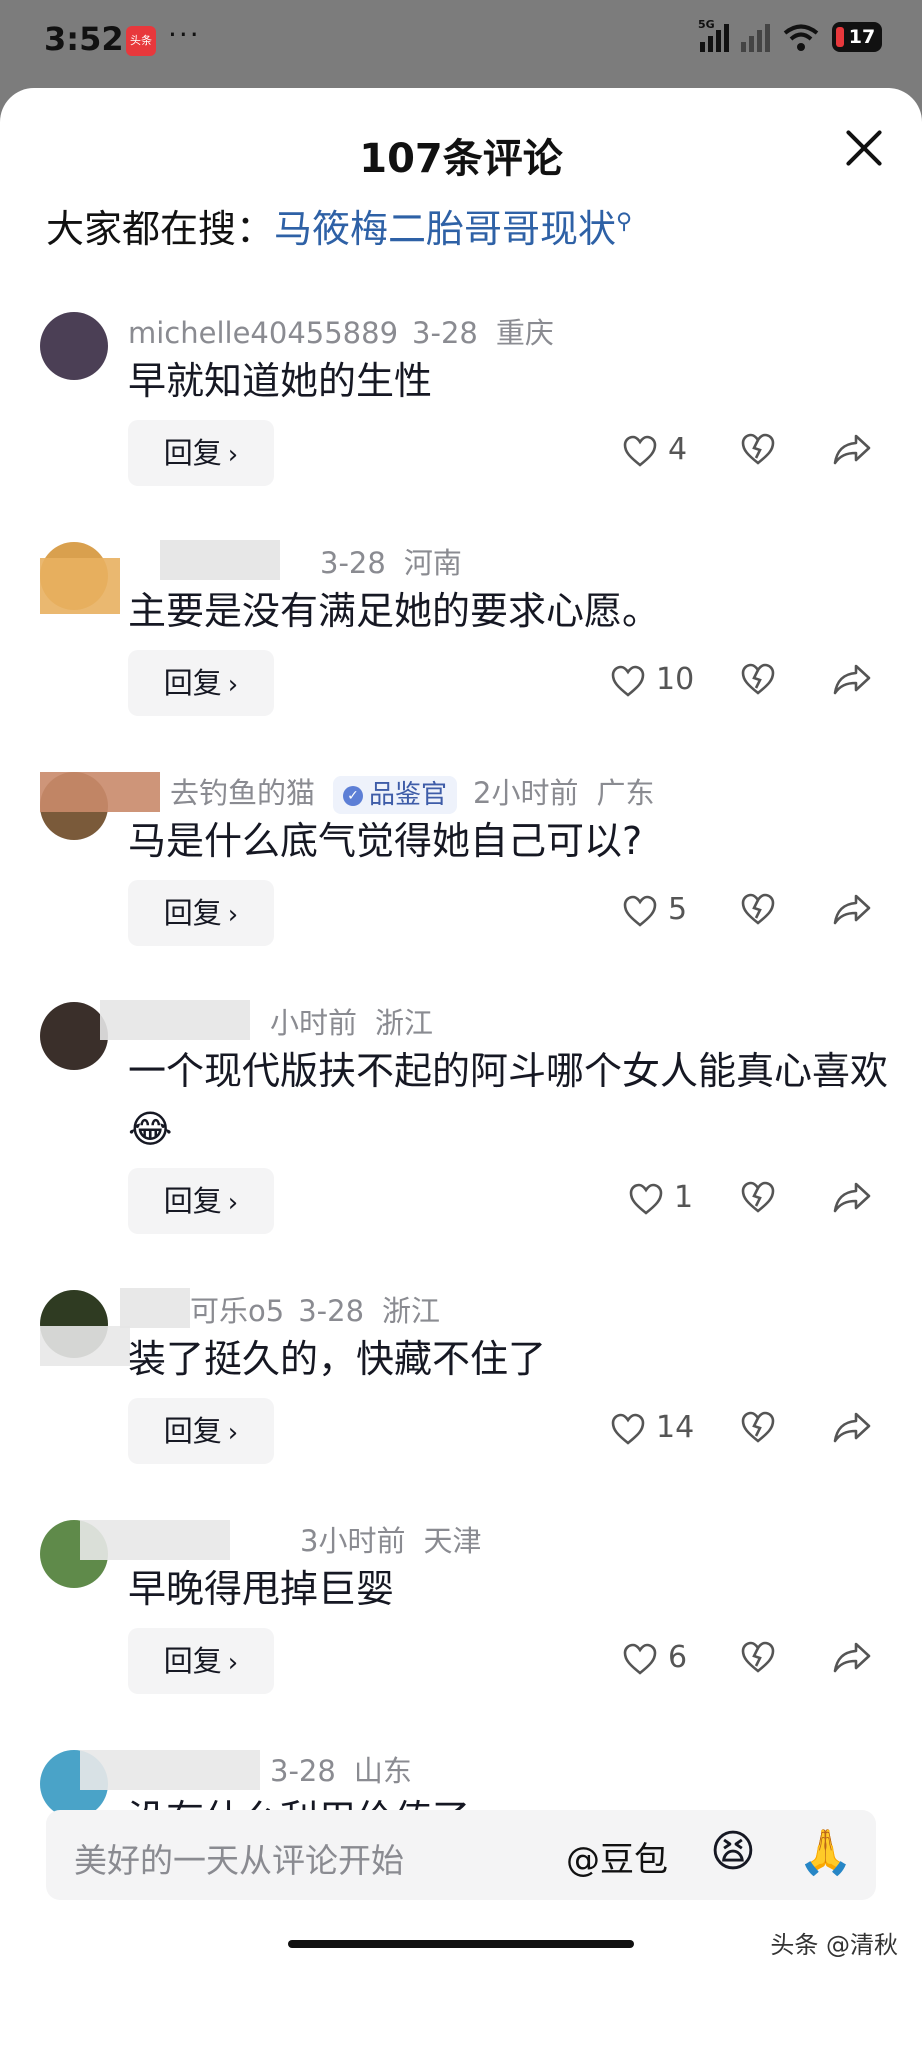  Describe the element at coordinates (391, 561) in the screenshot. I see `comment-meta: 3-28 河南` at that location.